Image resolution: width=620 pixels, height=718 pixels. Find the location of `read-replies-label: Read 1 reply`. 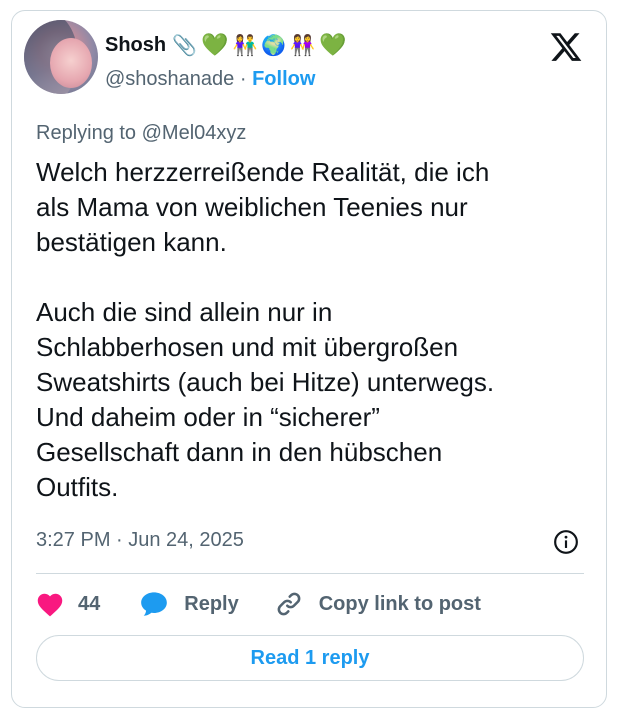

read-replies-label: Read 1 reply is located at coordinates (310, 657).